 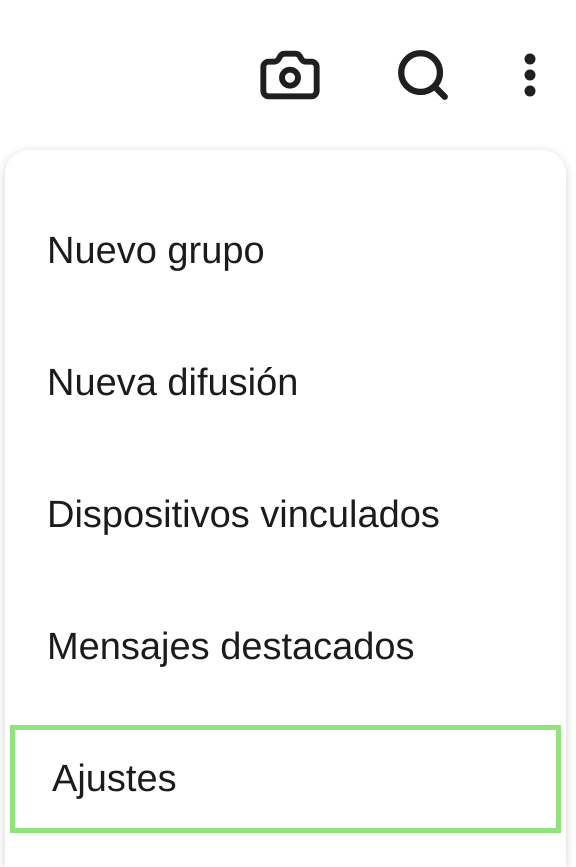 I want to click on menu-item: Ajustes, so click(x=285, y=779).